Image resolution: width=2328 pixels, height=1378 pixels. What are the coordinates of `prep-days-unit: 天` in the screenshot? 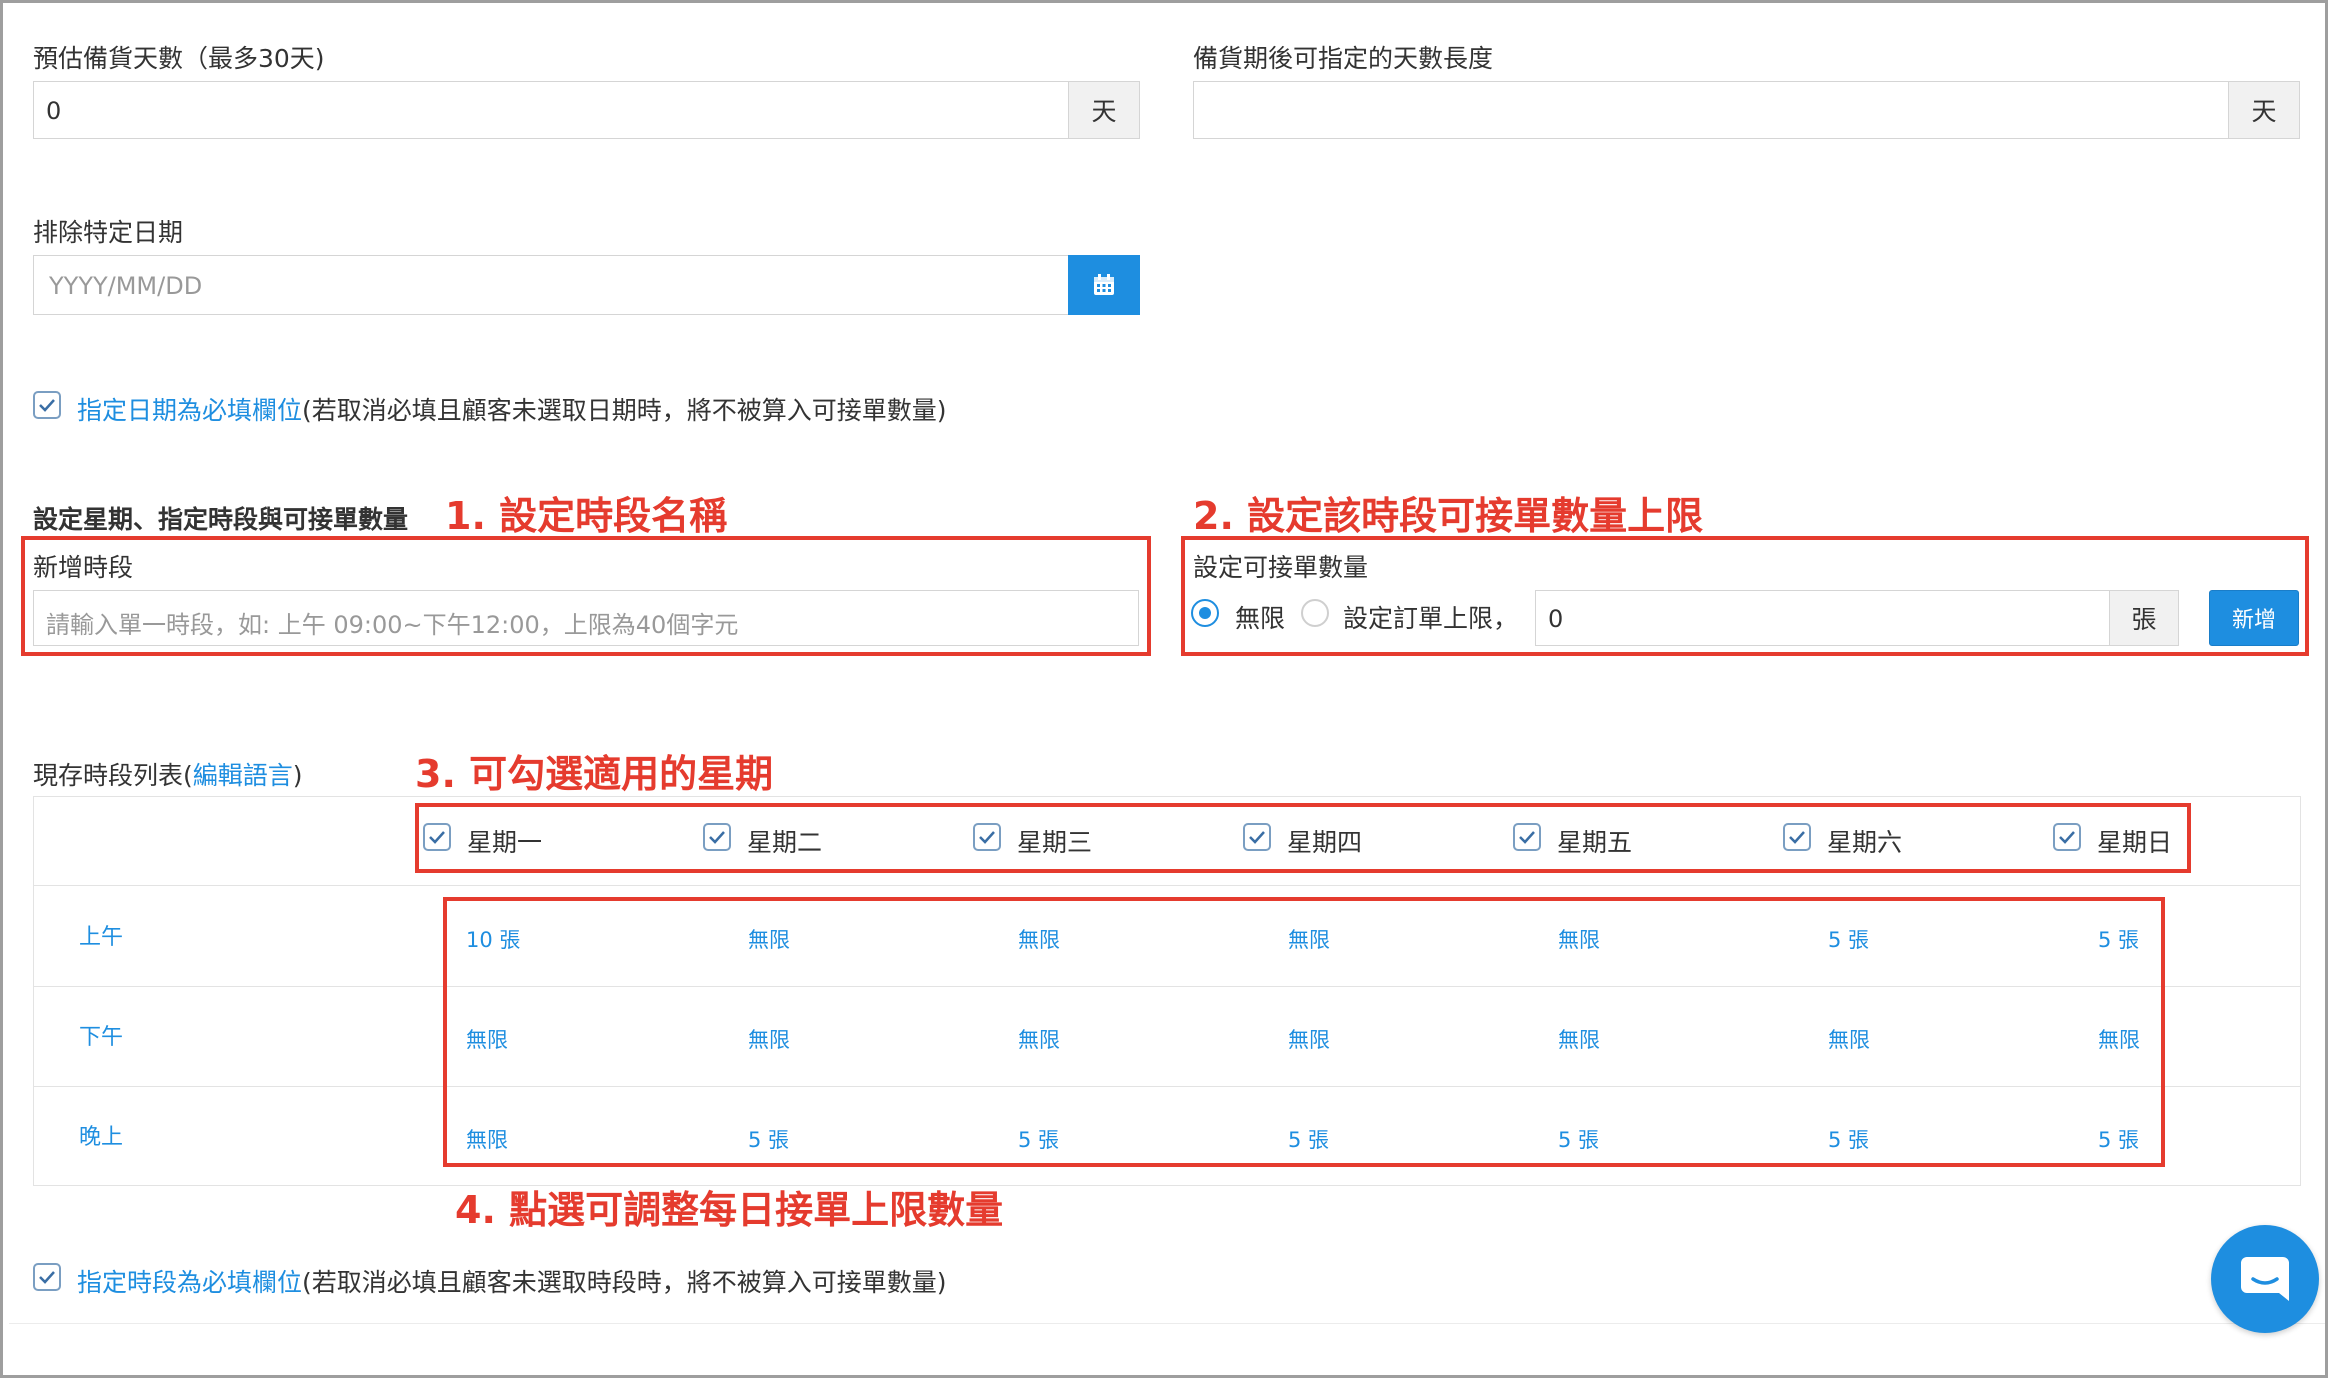 It's located at (1104, 110).